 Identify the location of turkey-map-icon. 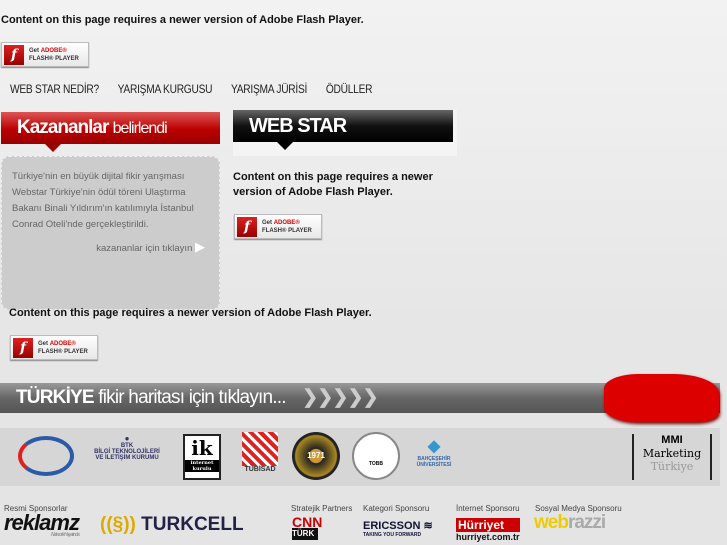
(661, 398).